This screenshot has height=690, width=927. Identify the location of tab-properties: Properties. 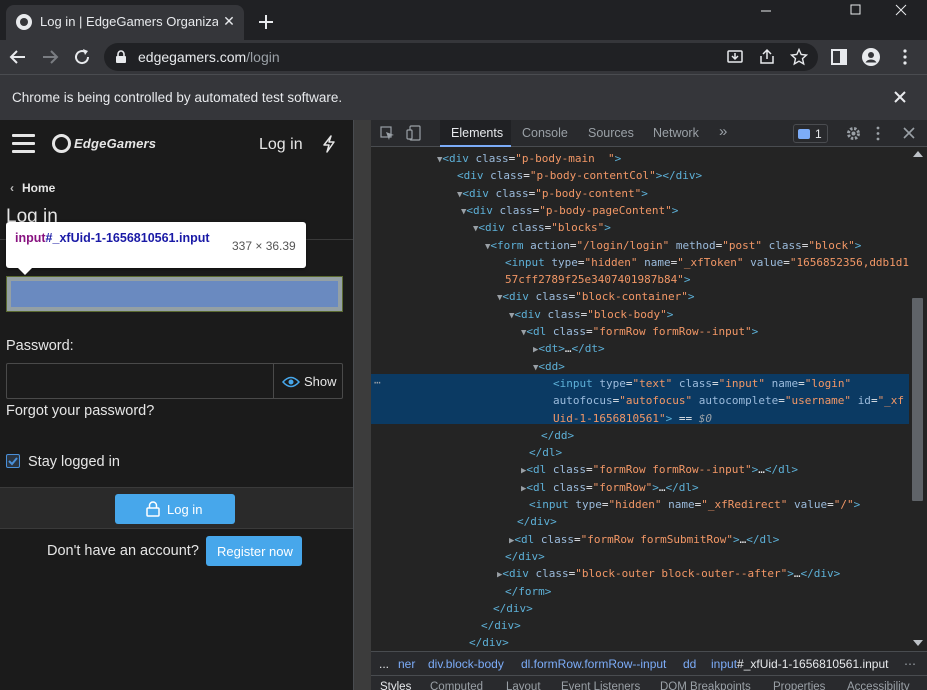
(799, 685).